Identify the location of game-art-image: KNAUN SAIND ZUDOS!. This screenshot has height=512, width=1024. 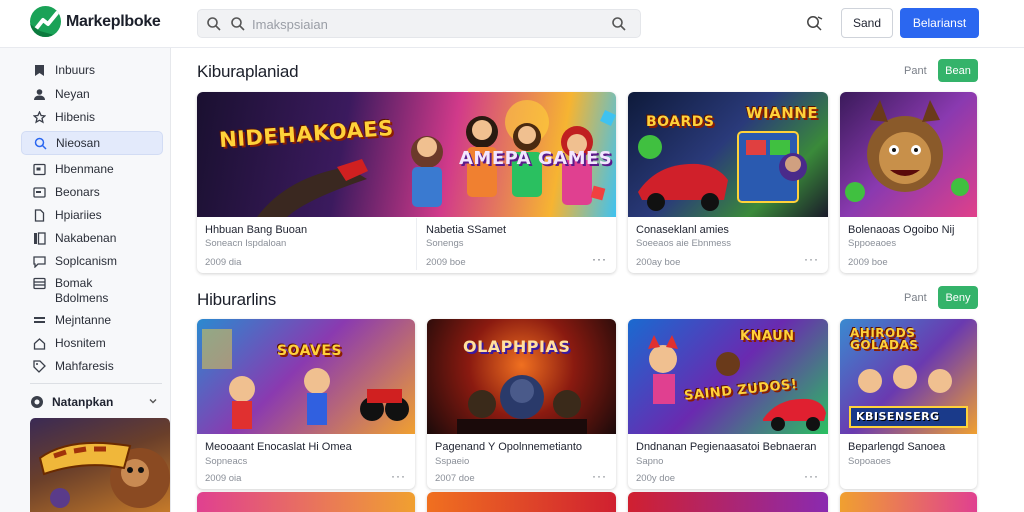
(728, 376).